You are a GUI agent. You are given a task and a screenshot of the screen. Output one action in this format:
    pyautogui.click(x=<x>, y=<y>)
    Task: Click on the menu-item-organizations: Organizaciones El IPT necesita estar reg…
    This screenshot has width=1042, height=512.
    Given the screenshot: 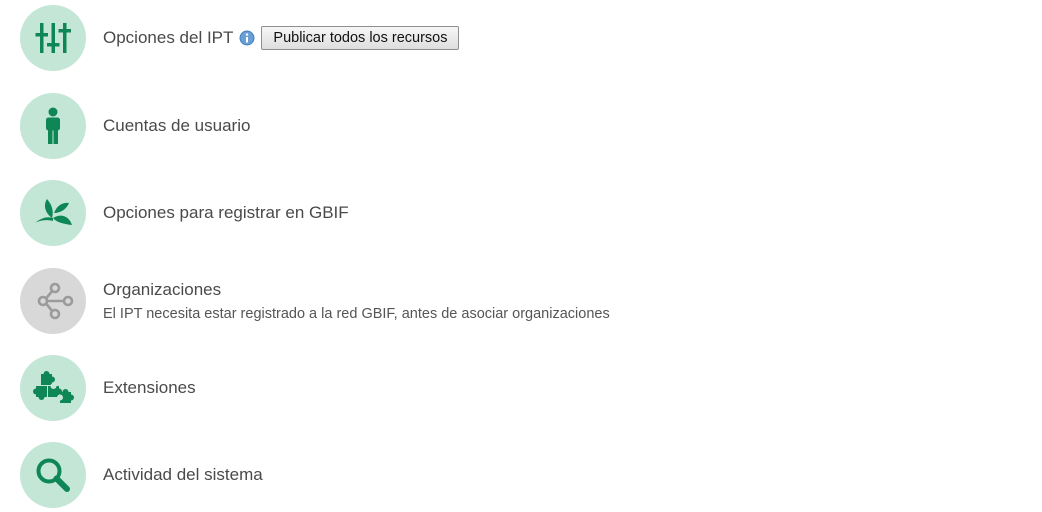 What is the action you would take?
    pyautogui.click(x=315, y=301)
    